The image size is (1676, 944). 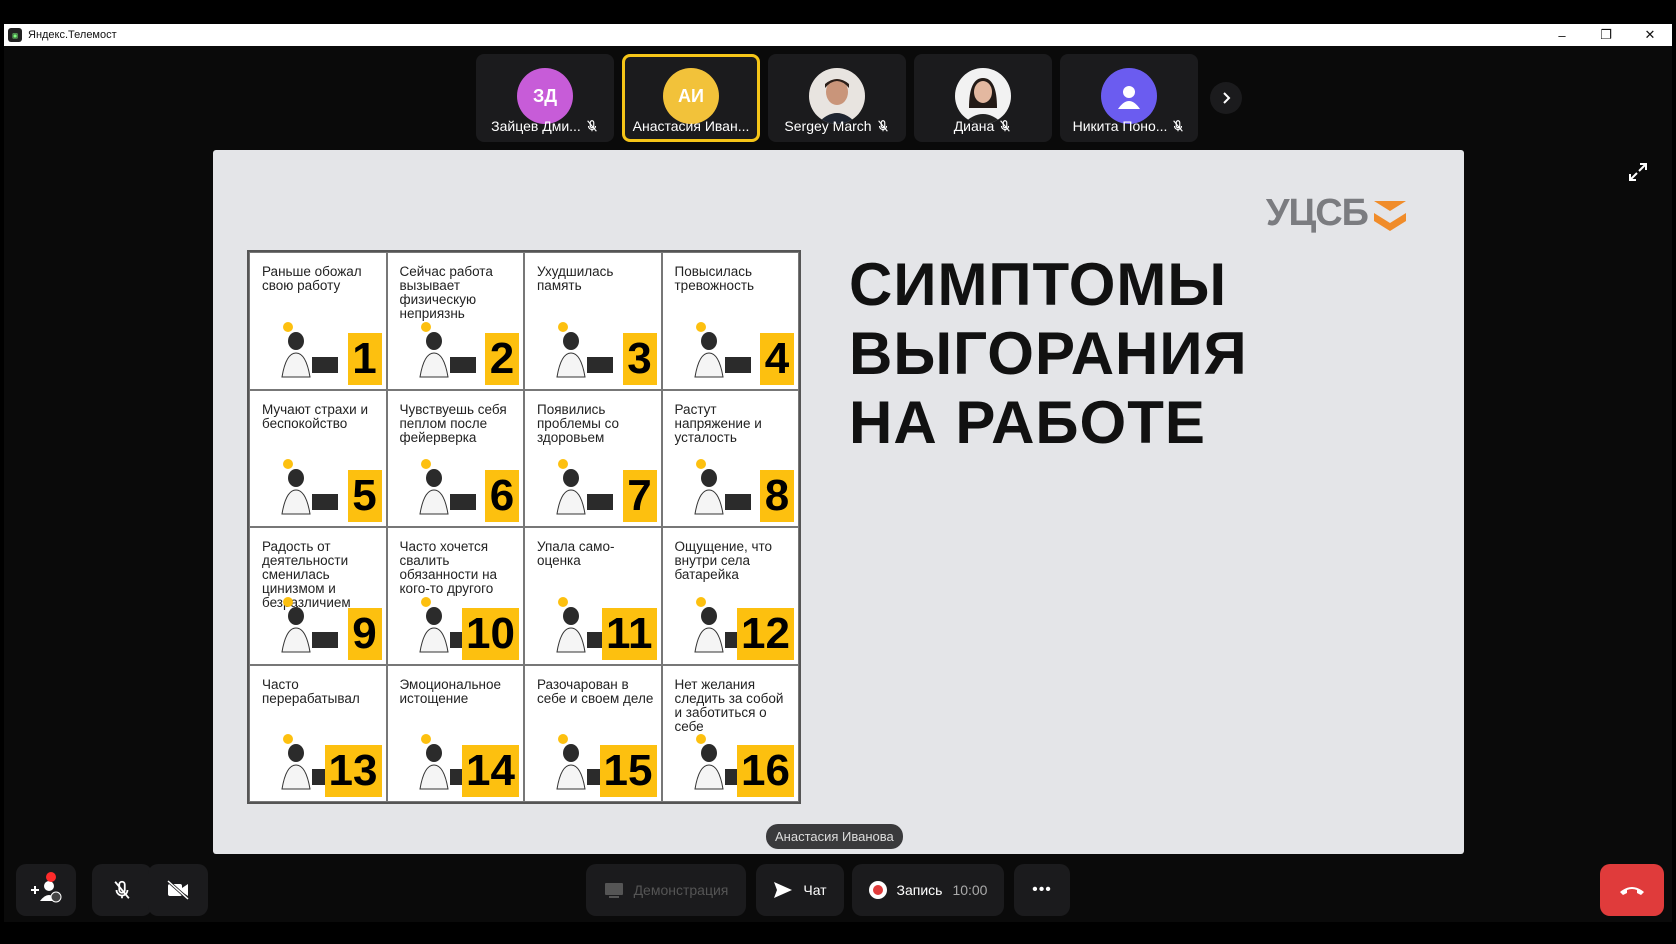 I want to click on window-titlebar: ▣ Яндекс.Телемост – ❐ ✕, so click(x=838, y=35).